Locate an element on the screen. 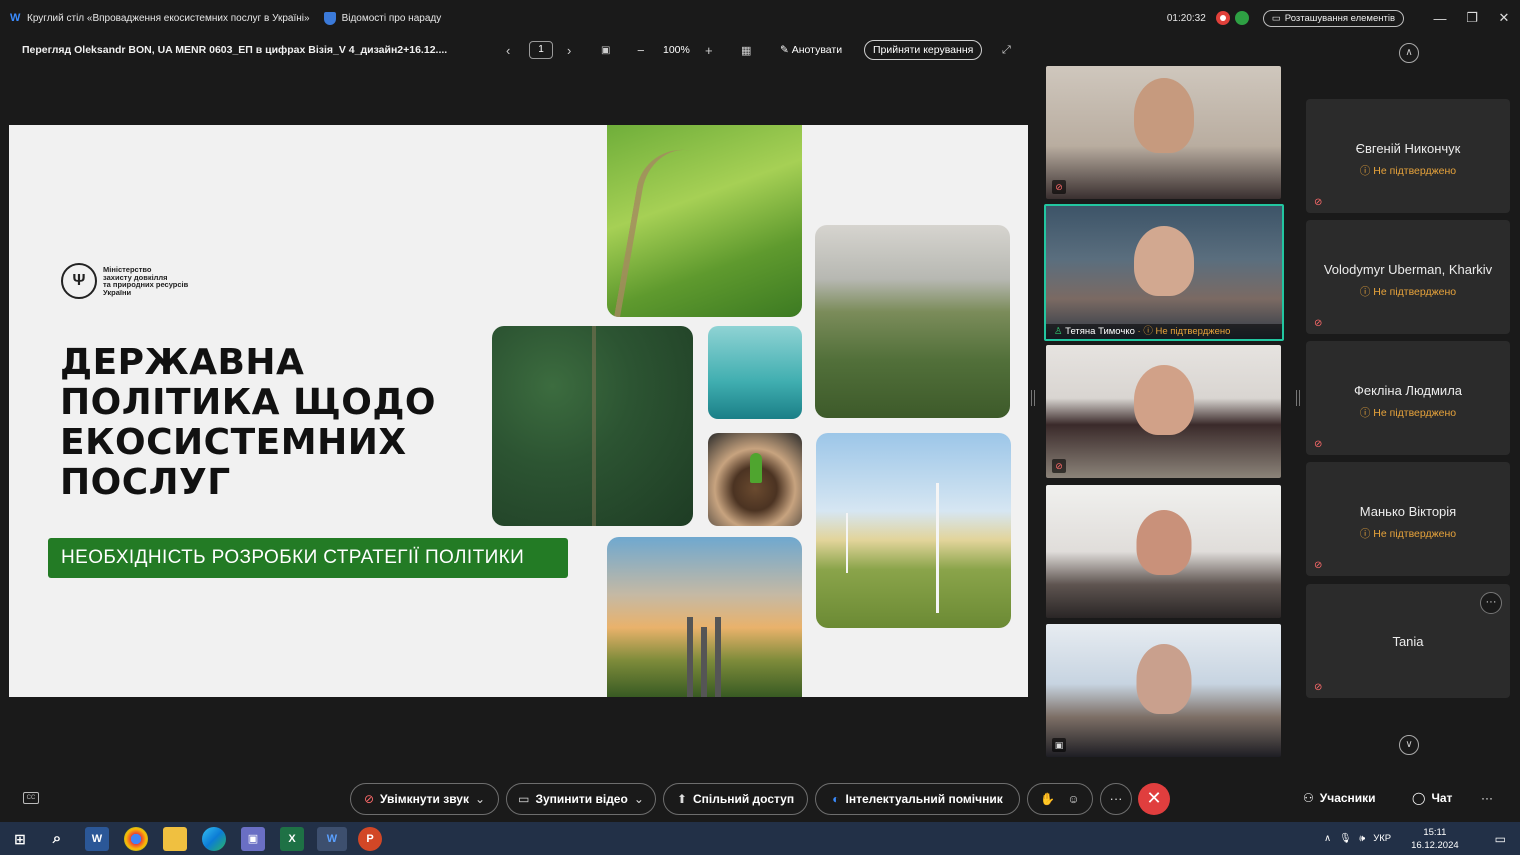  participants-button: ⚇ Учасники is located at coordinates (1339, 798).